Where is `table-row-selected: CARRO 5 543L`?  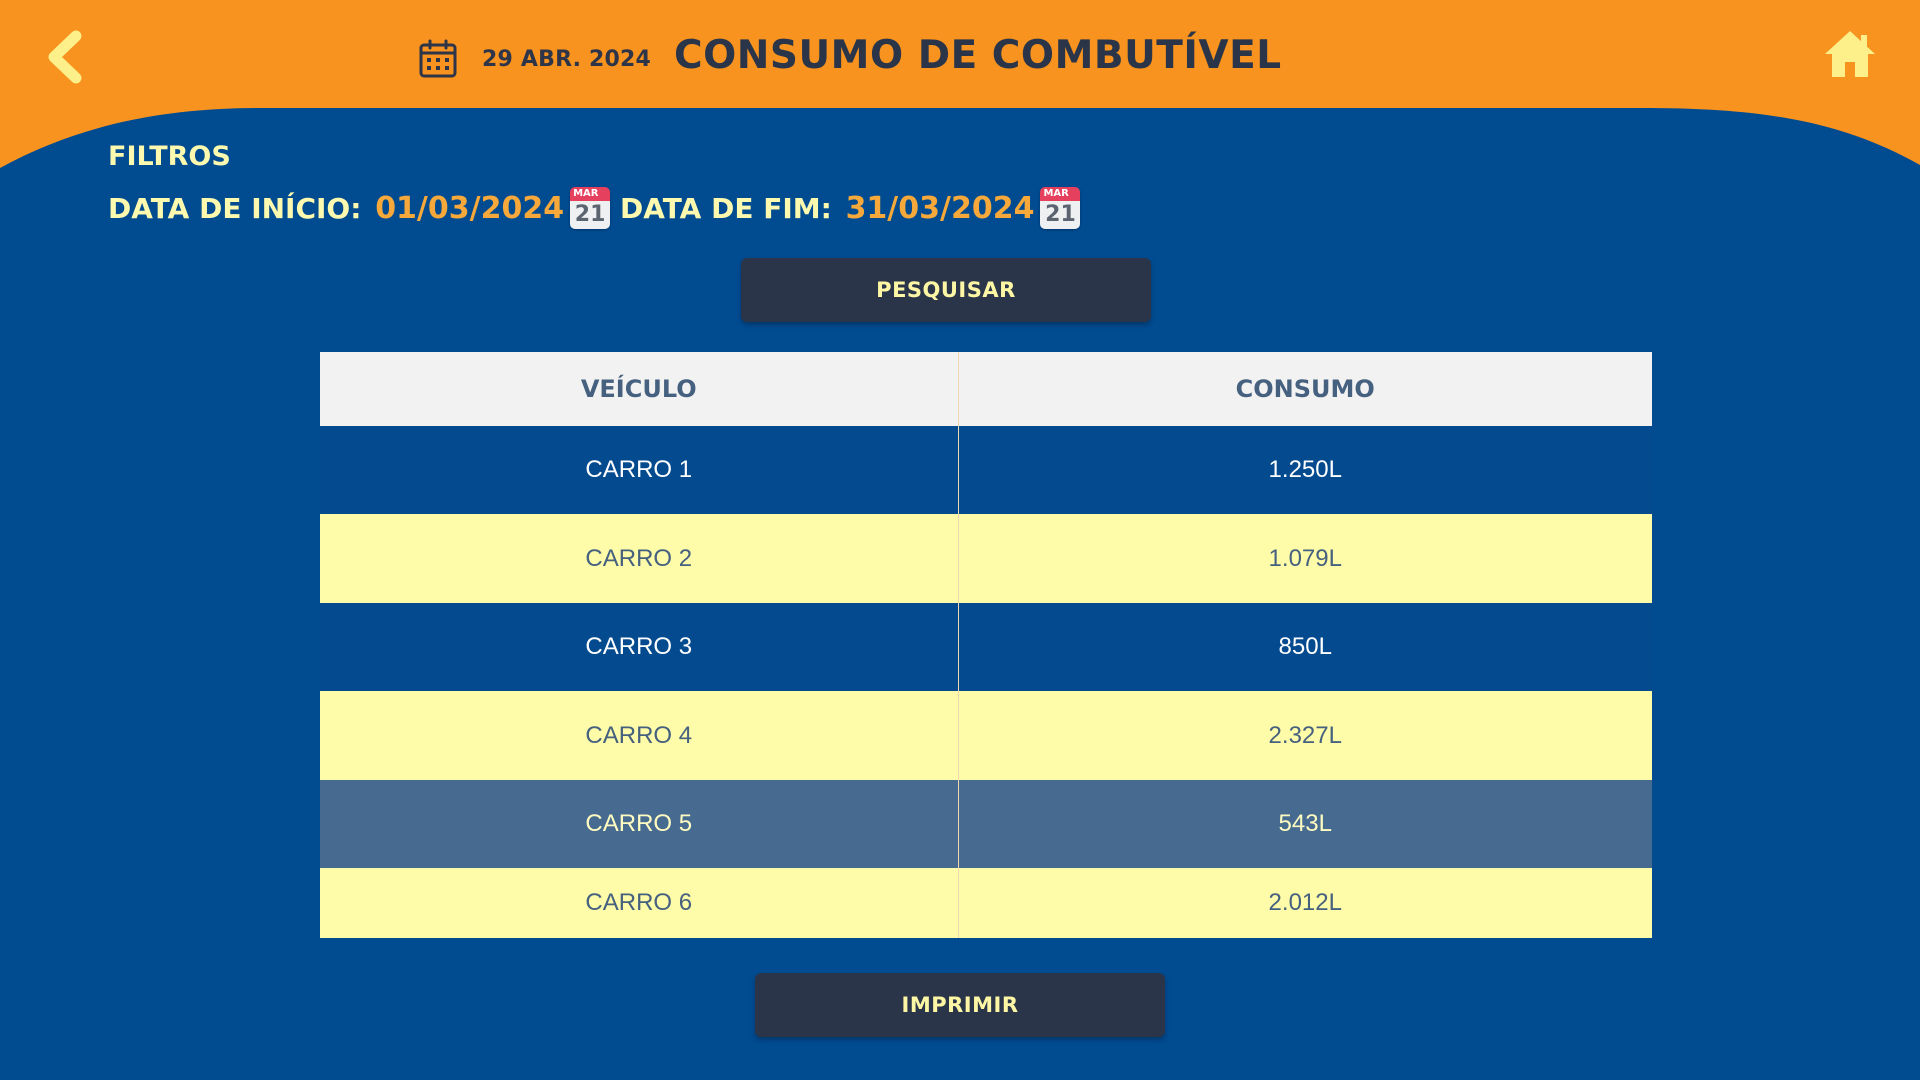
table-row-selected: CARRO 5 543L is located at coordinates (986, 824).